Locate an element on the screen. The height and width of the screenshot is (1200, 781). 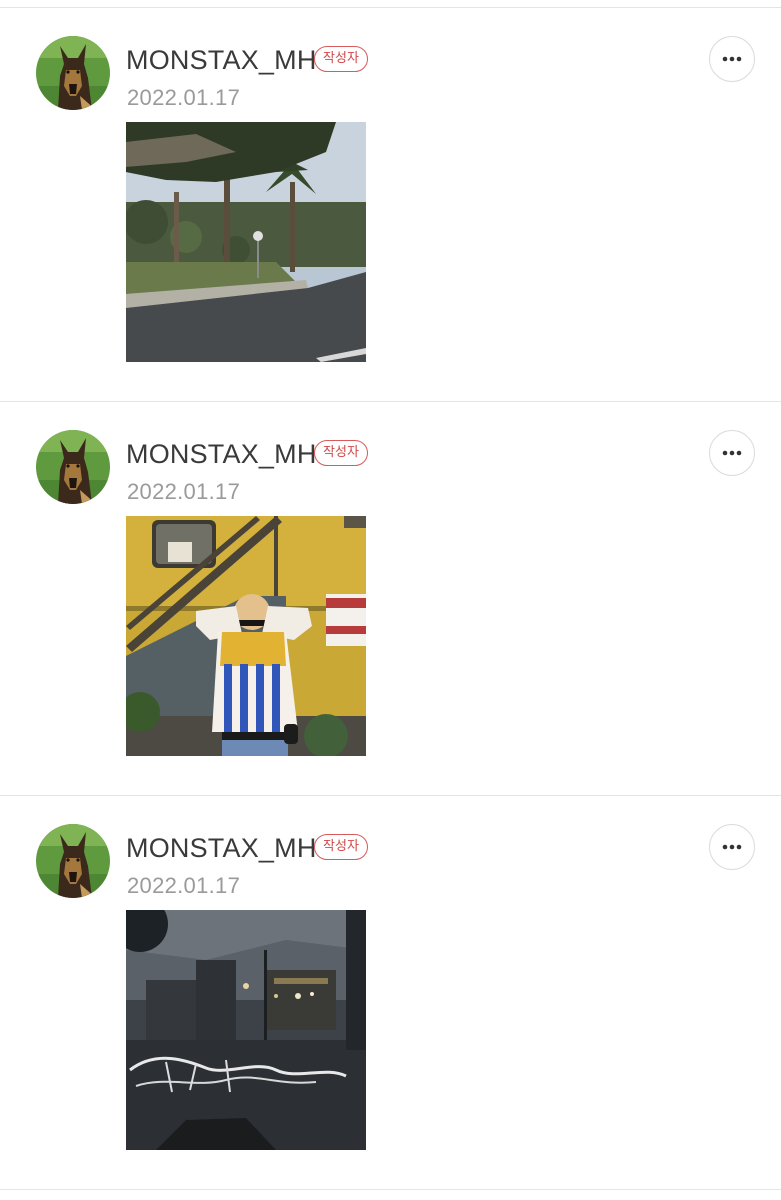
divider is located at coordinates (390, 1189).